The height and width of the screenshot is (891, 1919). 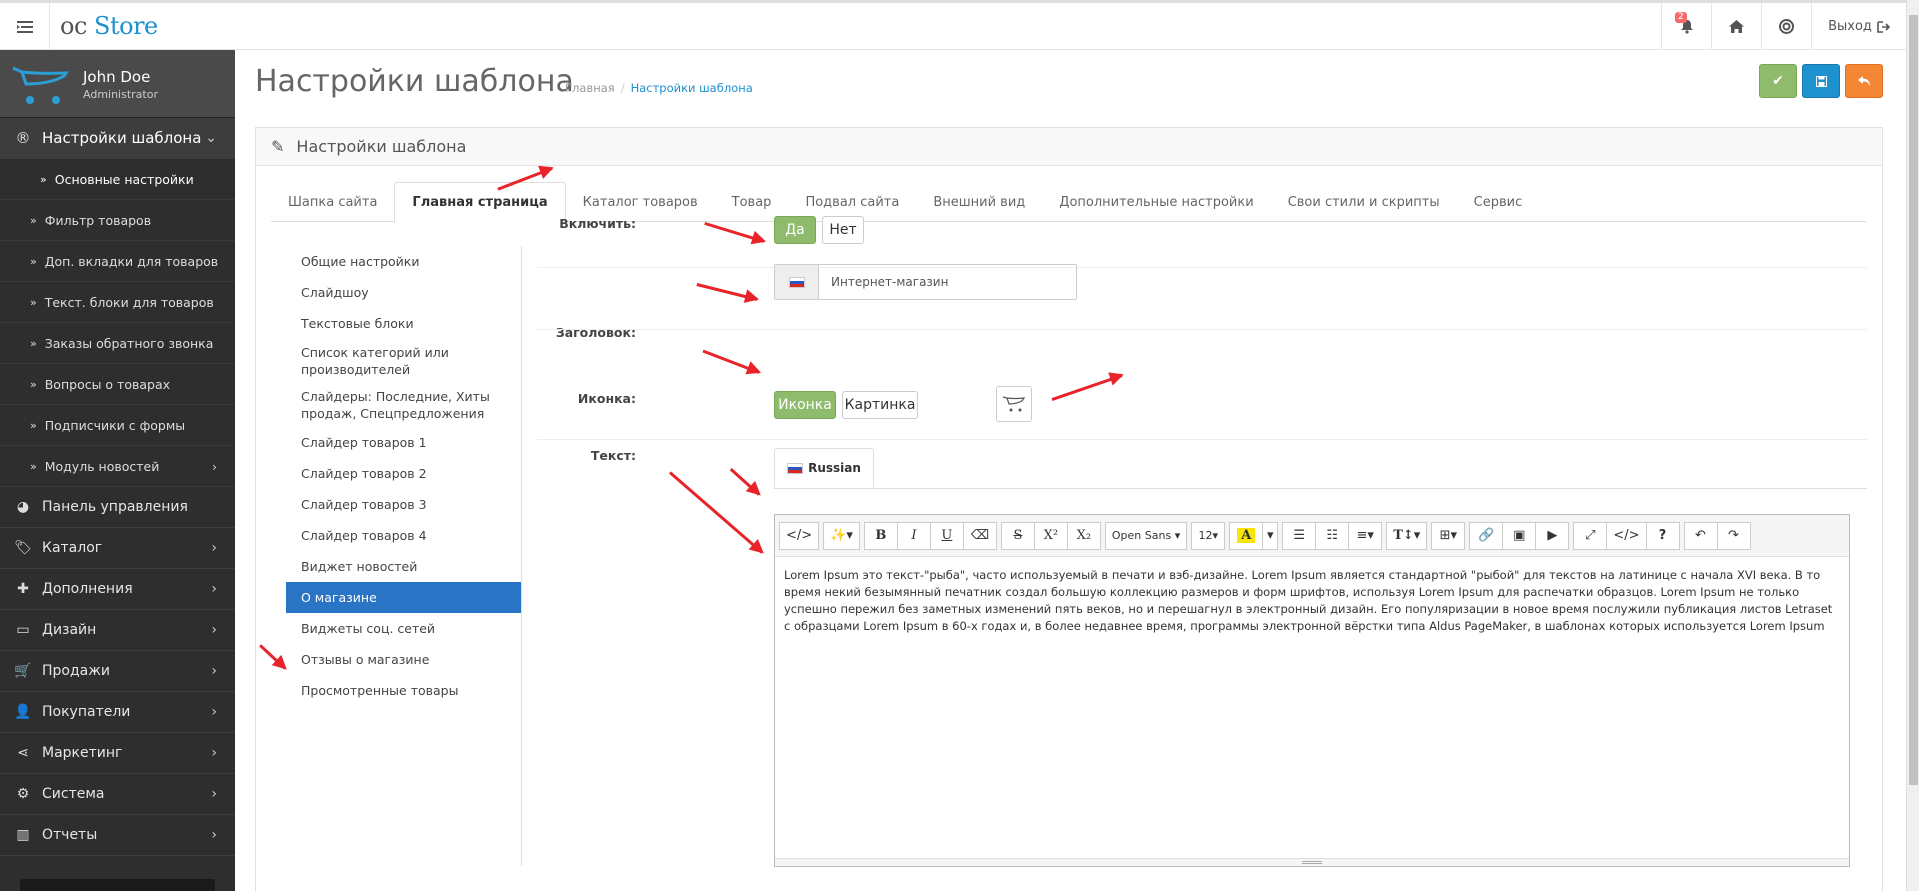 I want to click on sidebar-item: ▥ Отчеты ›, so click(x=117, y=835).